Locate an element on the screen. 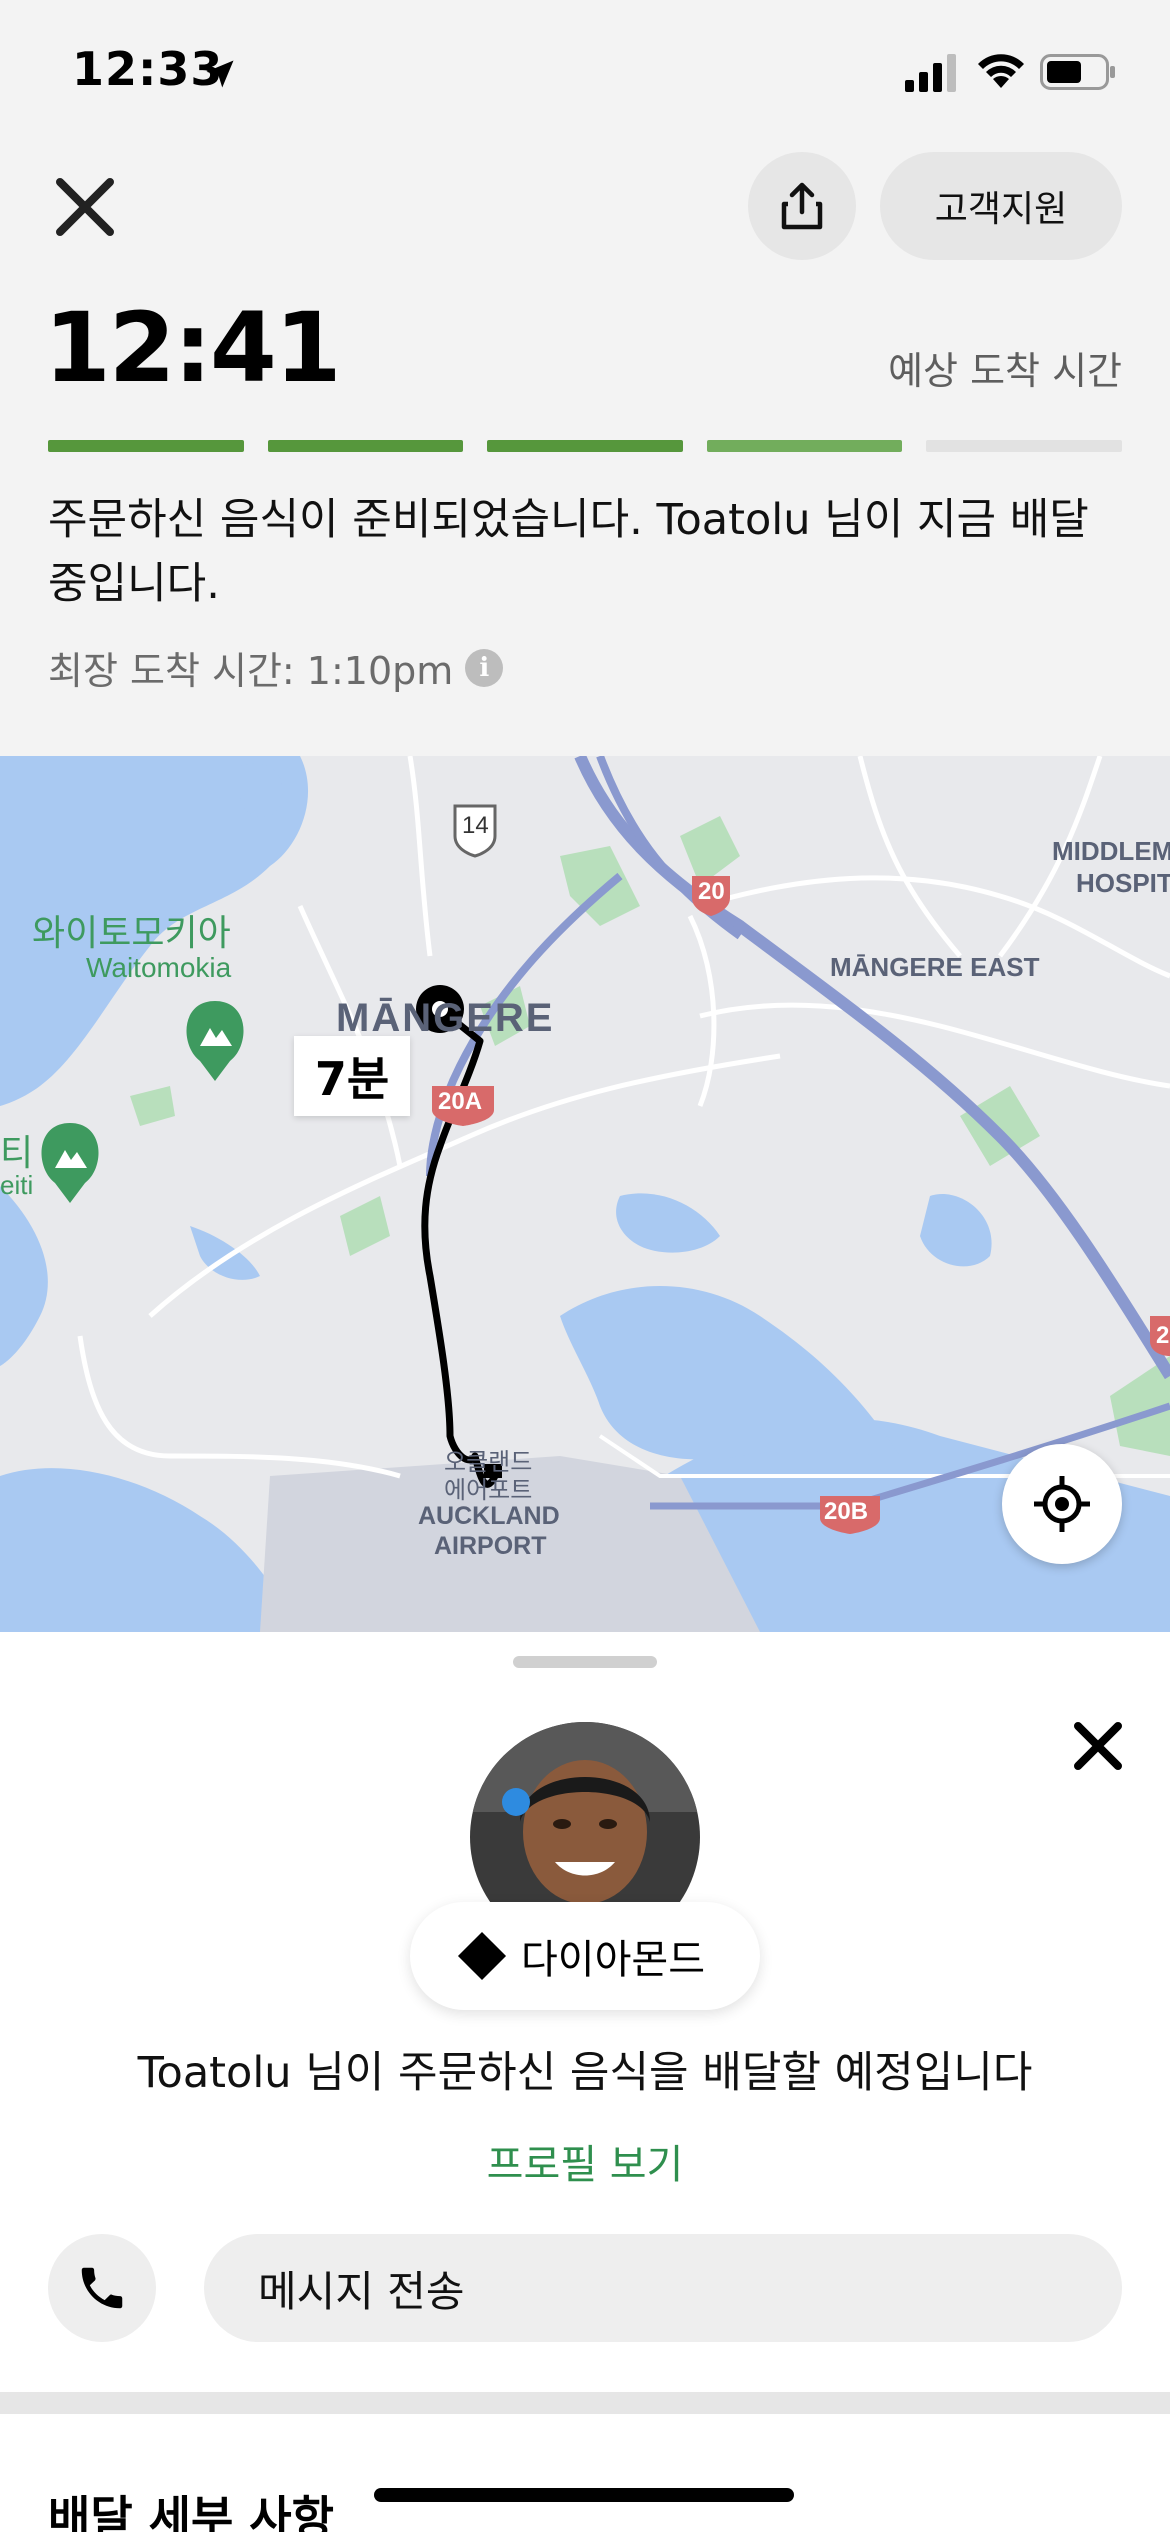  delivery-progress-bar is located at coordinates (585, 446).